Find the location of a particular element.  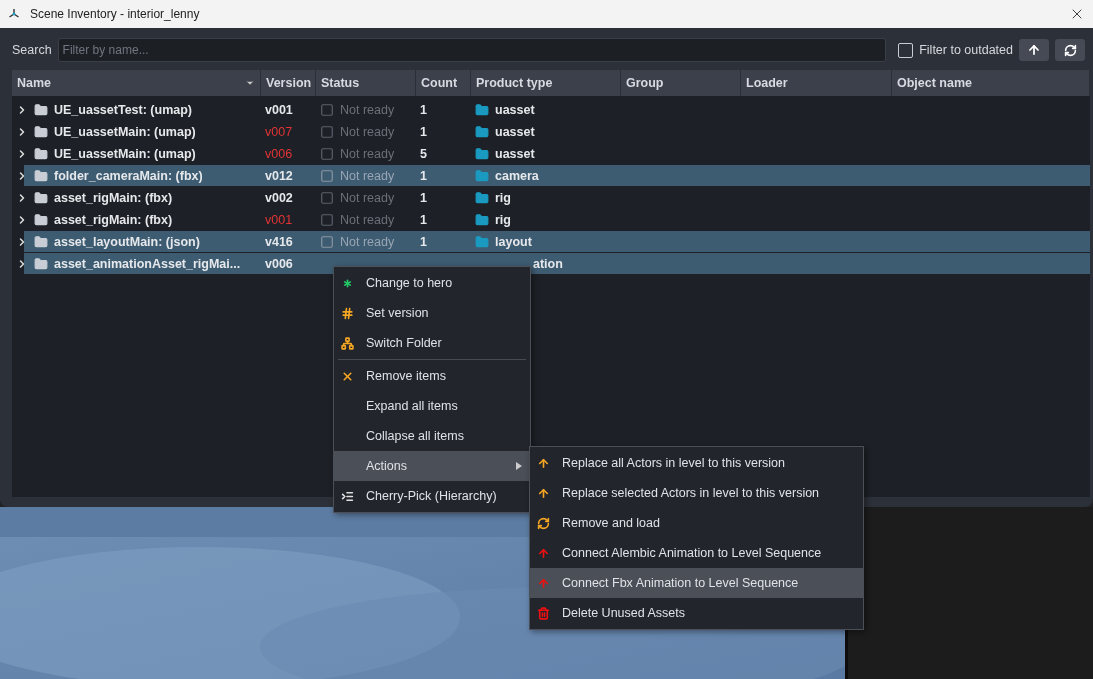

menu-item: Replace all Actors in level to this version is located at coordinates (696, 463).